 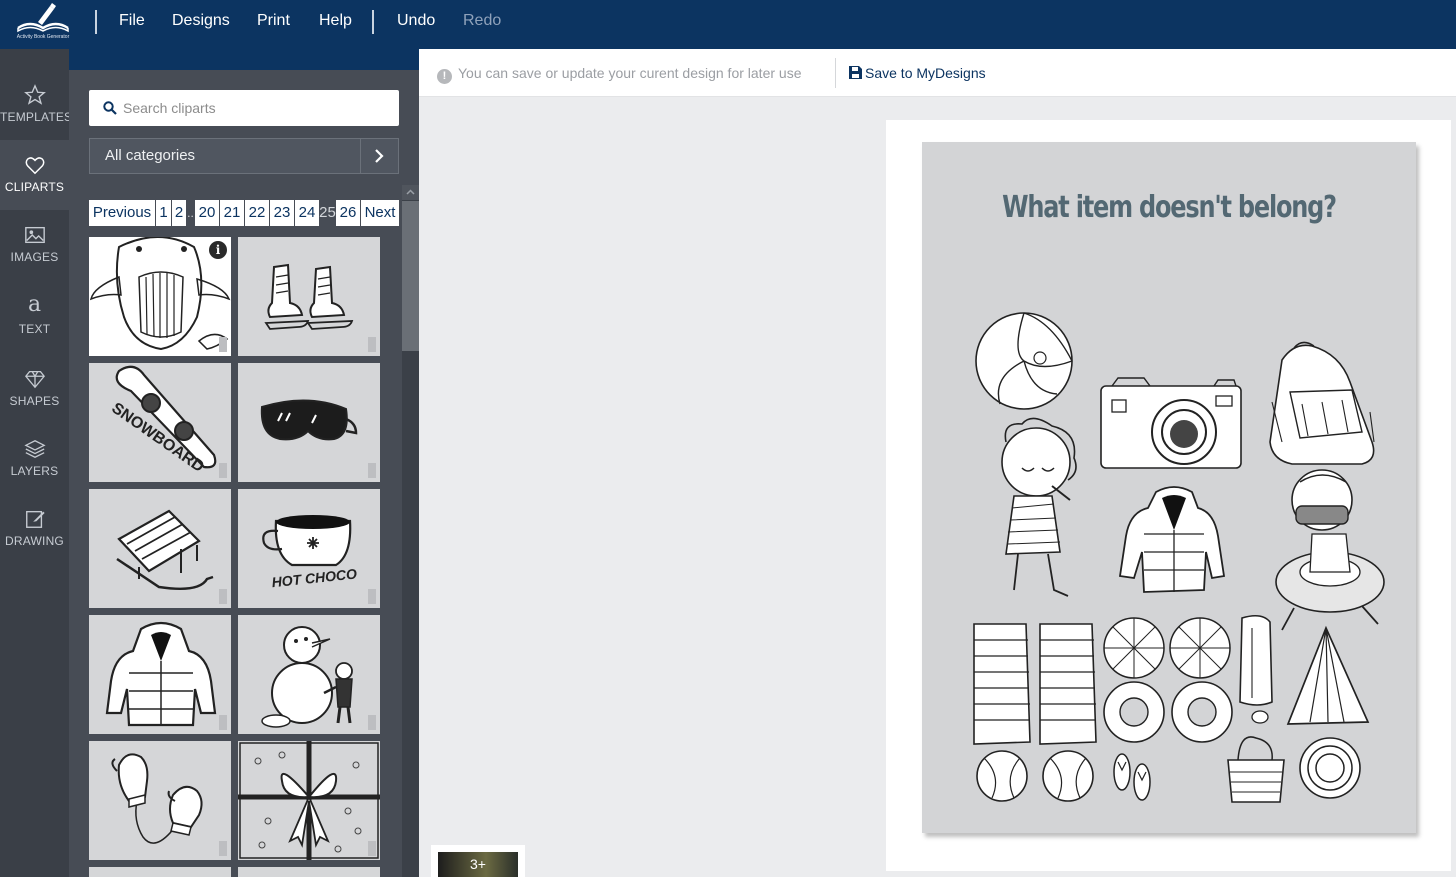 I want to click on star-icon, so click(x=34, y=94).